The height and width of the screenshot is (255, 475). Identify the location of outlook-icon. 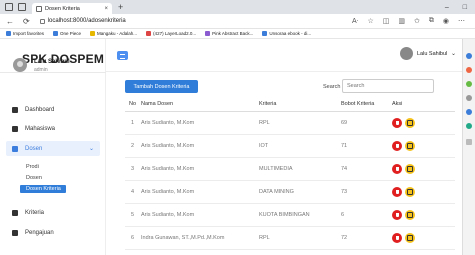
(469, 126).